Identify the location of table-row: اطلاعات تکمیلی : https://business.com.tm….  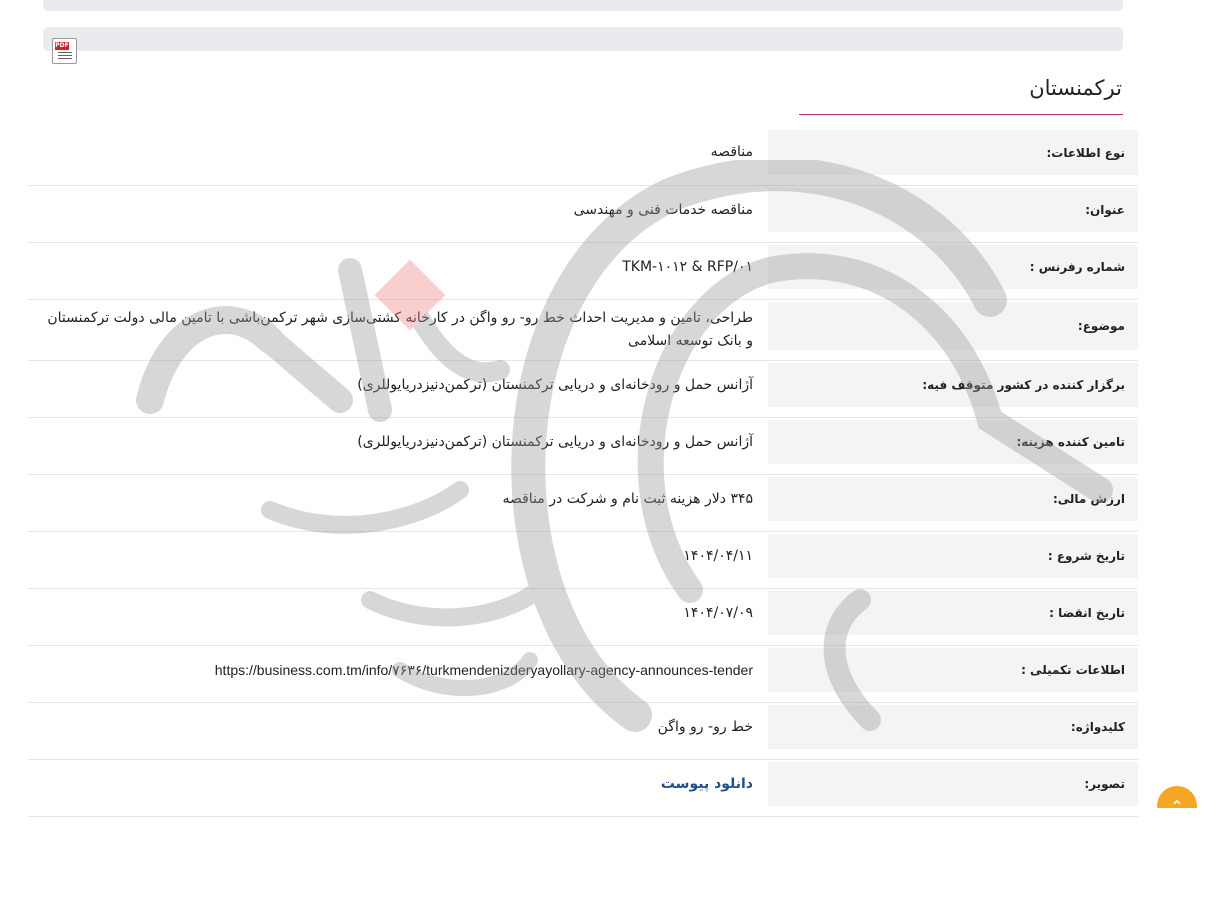
(583, 674).